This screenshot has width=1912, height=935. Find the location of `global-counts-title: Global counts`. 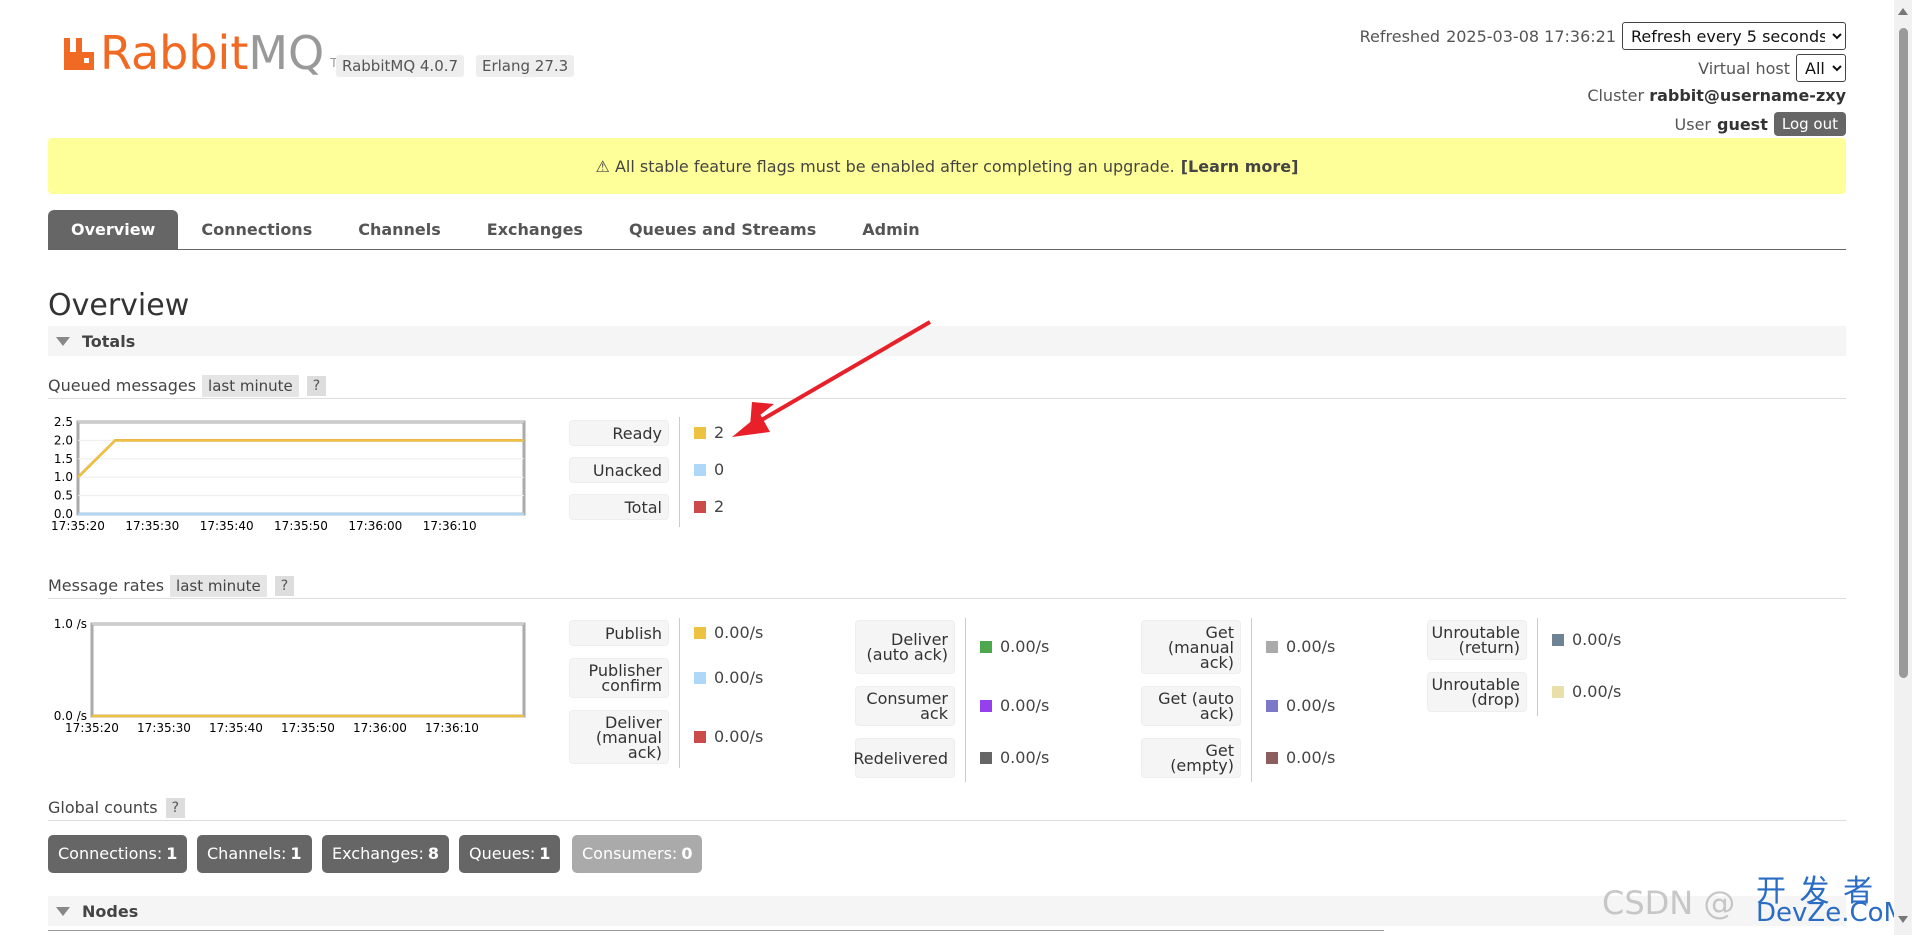

global-counts-title: Global counts is located at coordinates (103, 807).